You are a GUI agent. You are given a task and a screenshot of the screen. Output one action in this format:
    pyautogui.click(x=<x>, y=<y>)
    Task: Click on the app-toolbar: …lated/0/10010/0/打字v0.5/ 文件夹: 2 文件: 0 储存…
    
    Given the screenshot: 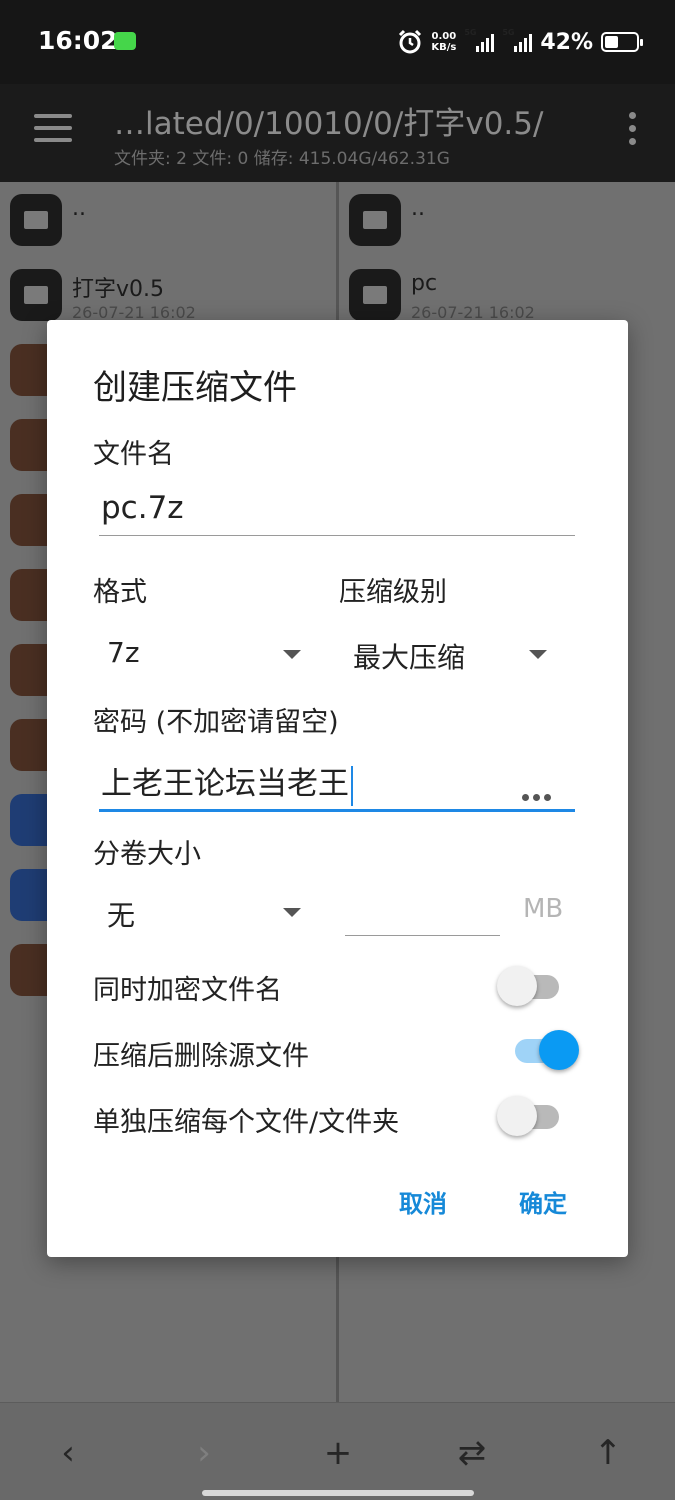 What is the action you would take?
    pyautogui.click(x=337, y=133)
    